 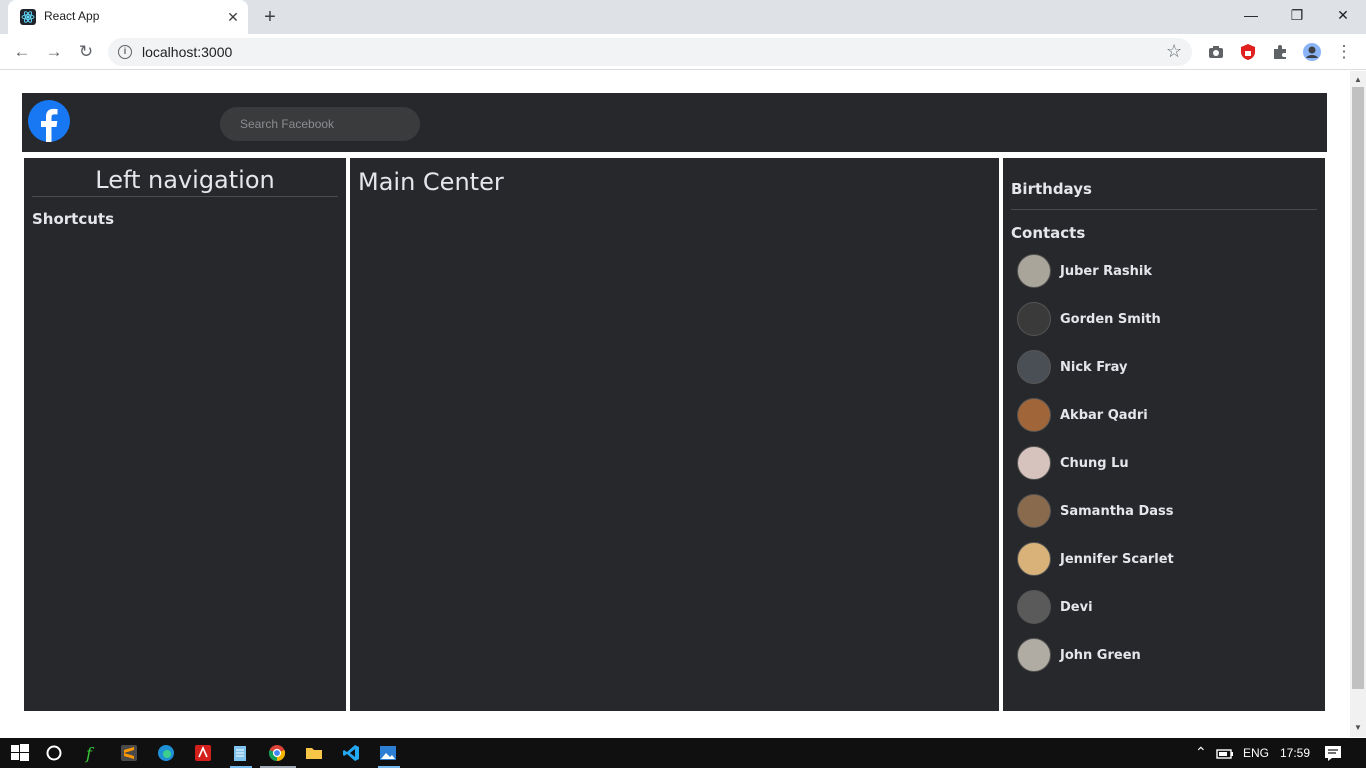 What do you see at coordinates (1048, 233) in the screenshot?
I see `contacts-heading: Contacts` at bounding box center [1048, 233].